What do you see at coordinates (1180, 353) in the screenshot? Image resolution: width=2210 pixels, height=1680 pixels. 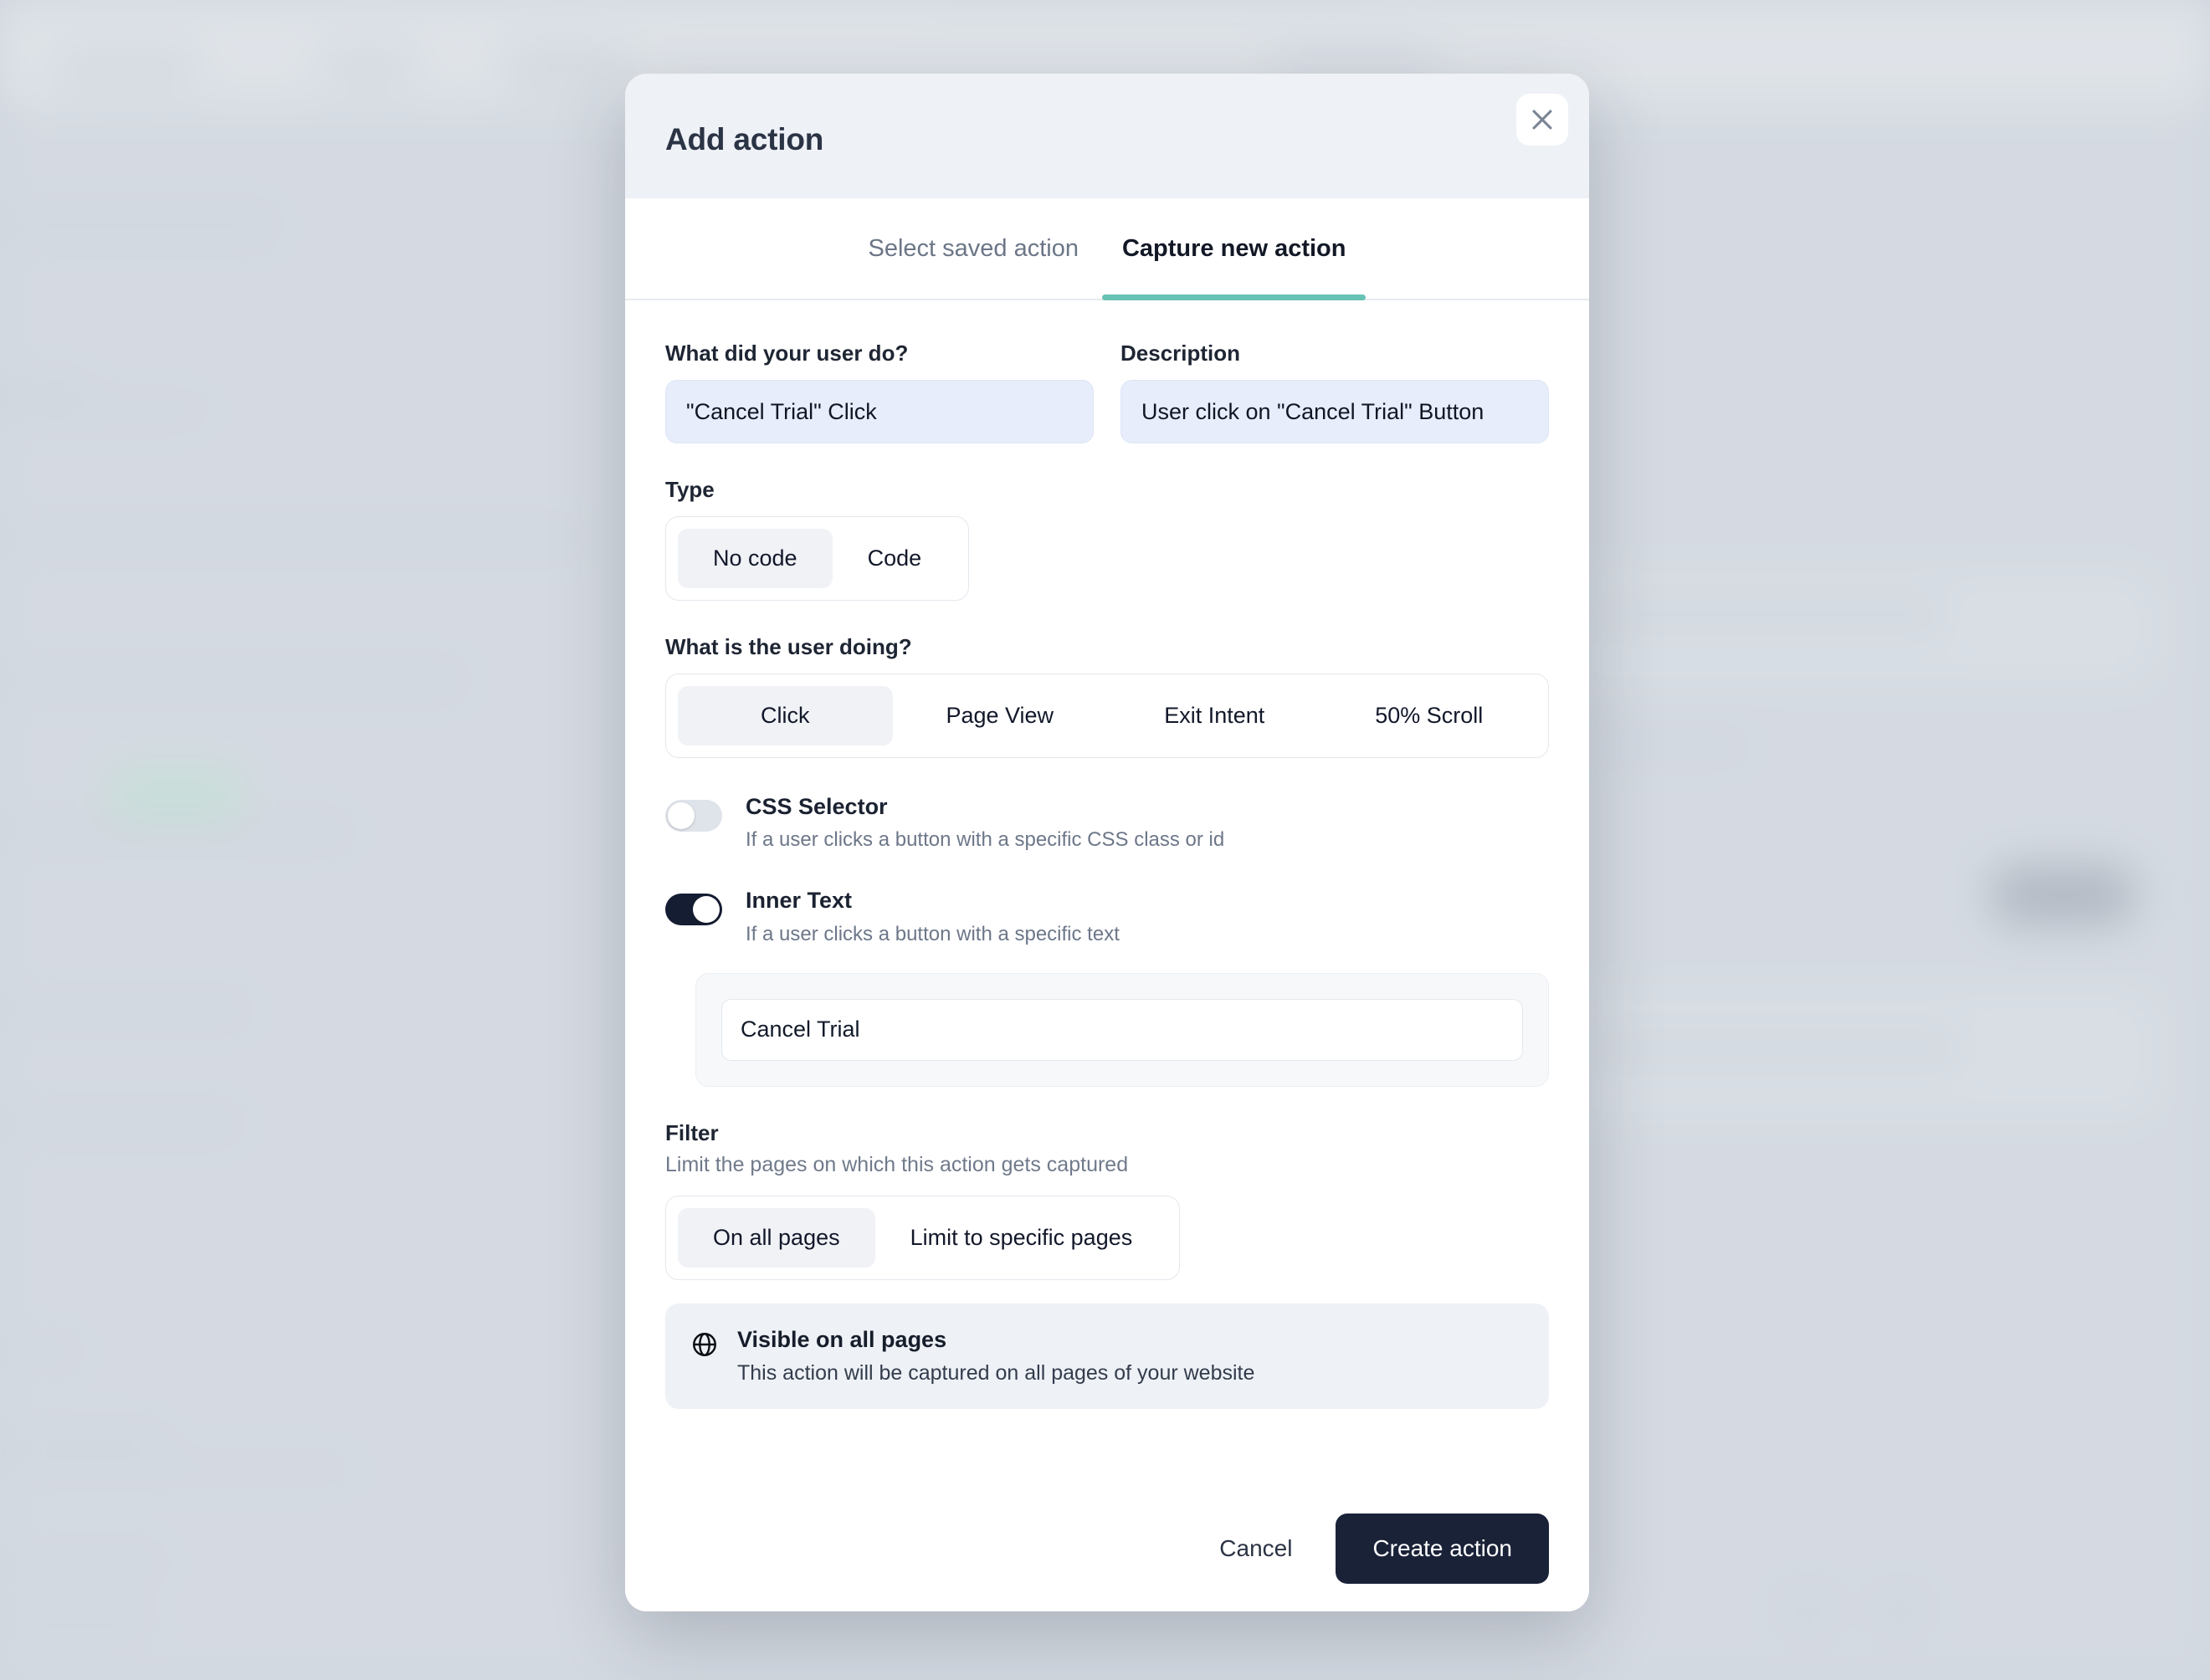 I see `description-field-label: Description` at bounding box center [1180, 353].